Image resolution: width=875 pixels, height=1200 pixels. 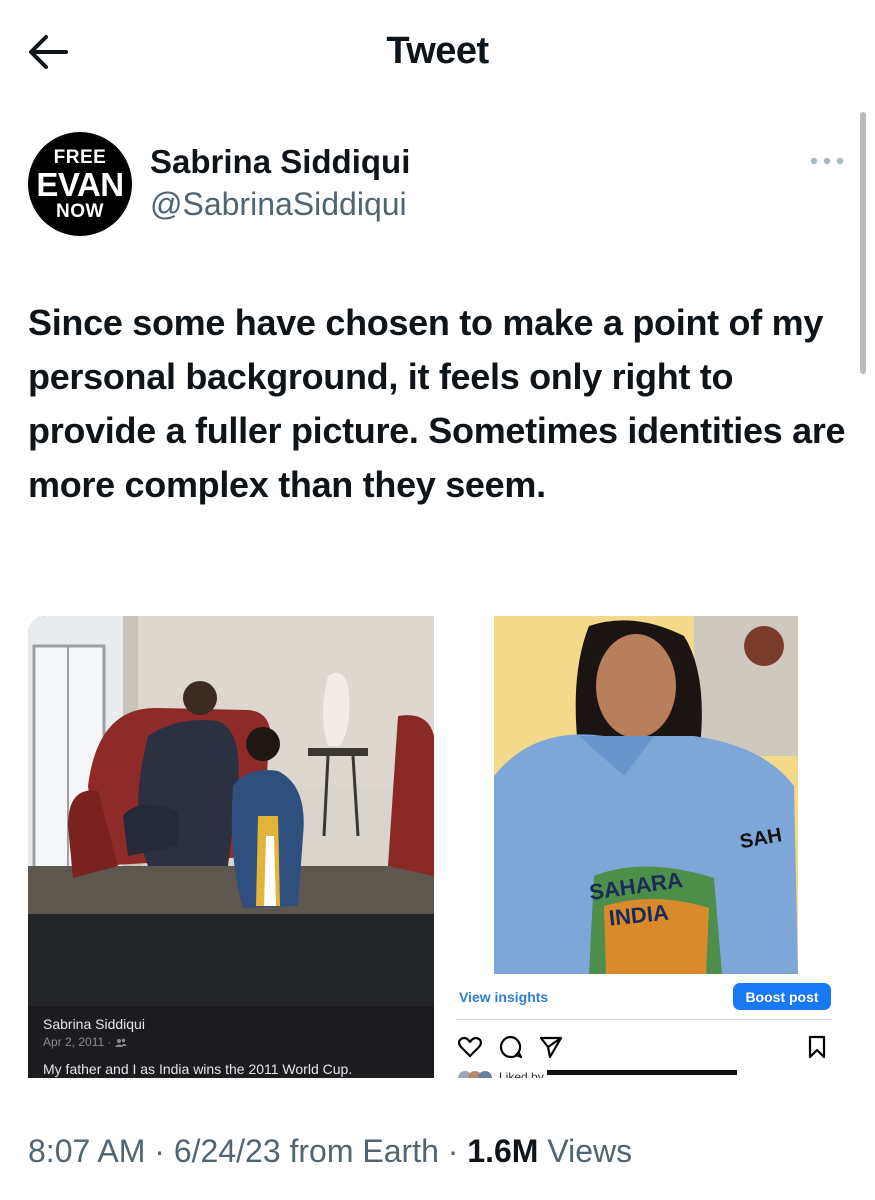 I want to click on views-label: Views, so click(x=585, y=1151).